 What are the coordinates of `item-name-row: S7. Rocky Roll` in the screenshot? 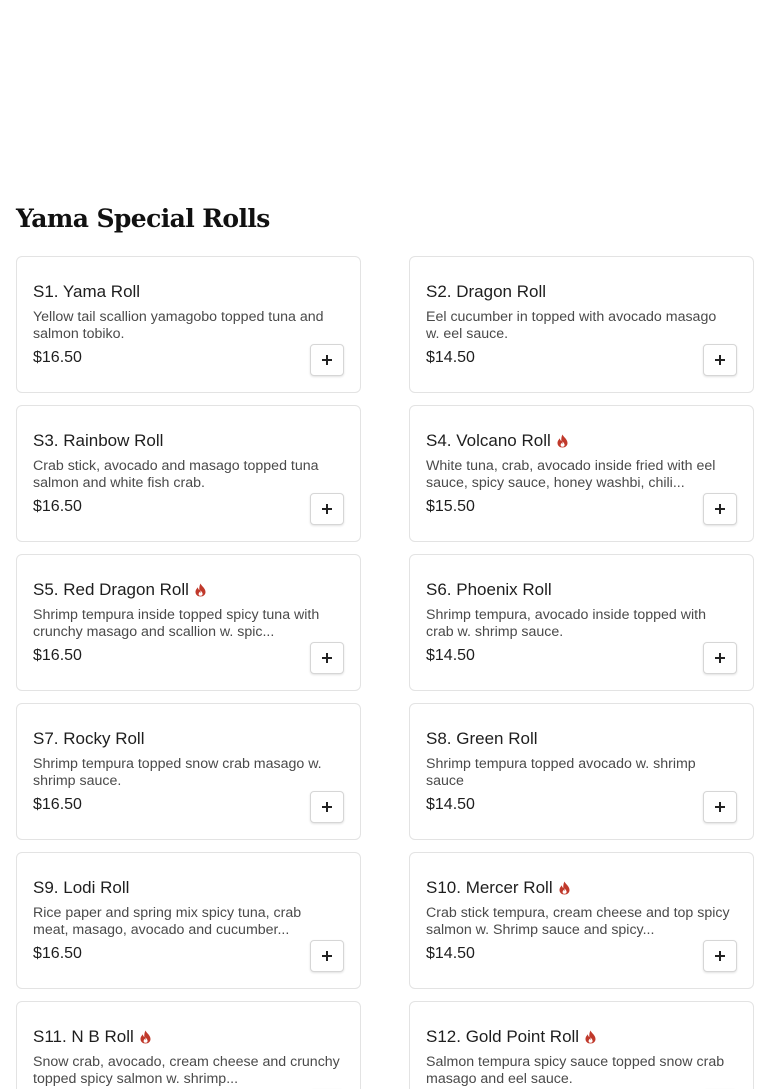 It's located at (188, 739).